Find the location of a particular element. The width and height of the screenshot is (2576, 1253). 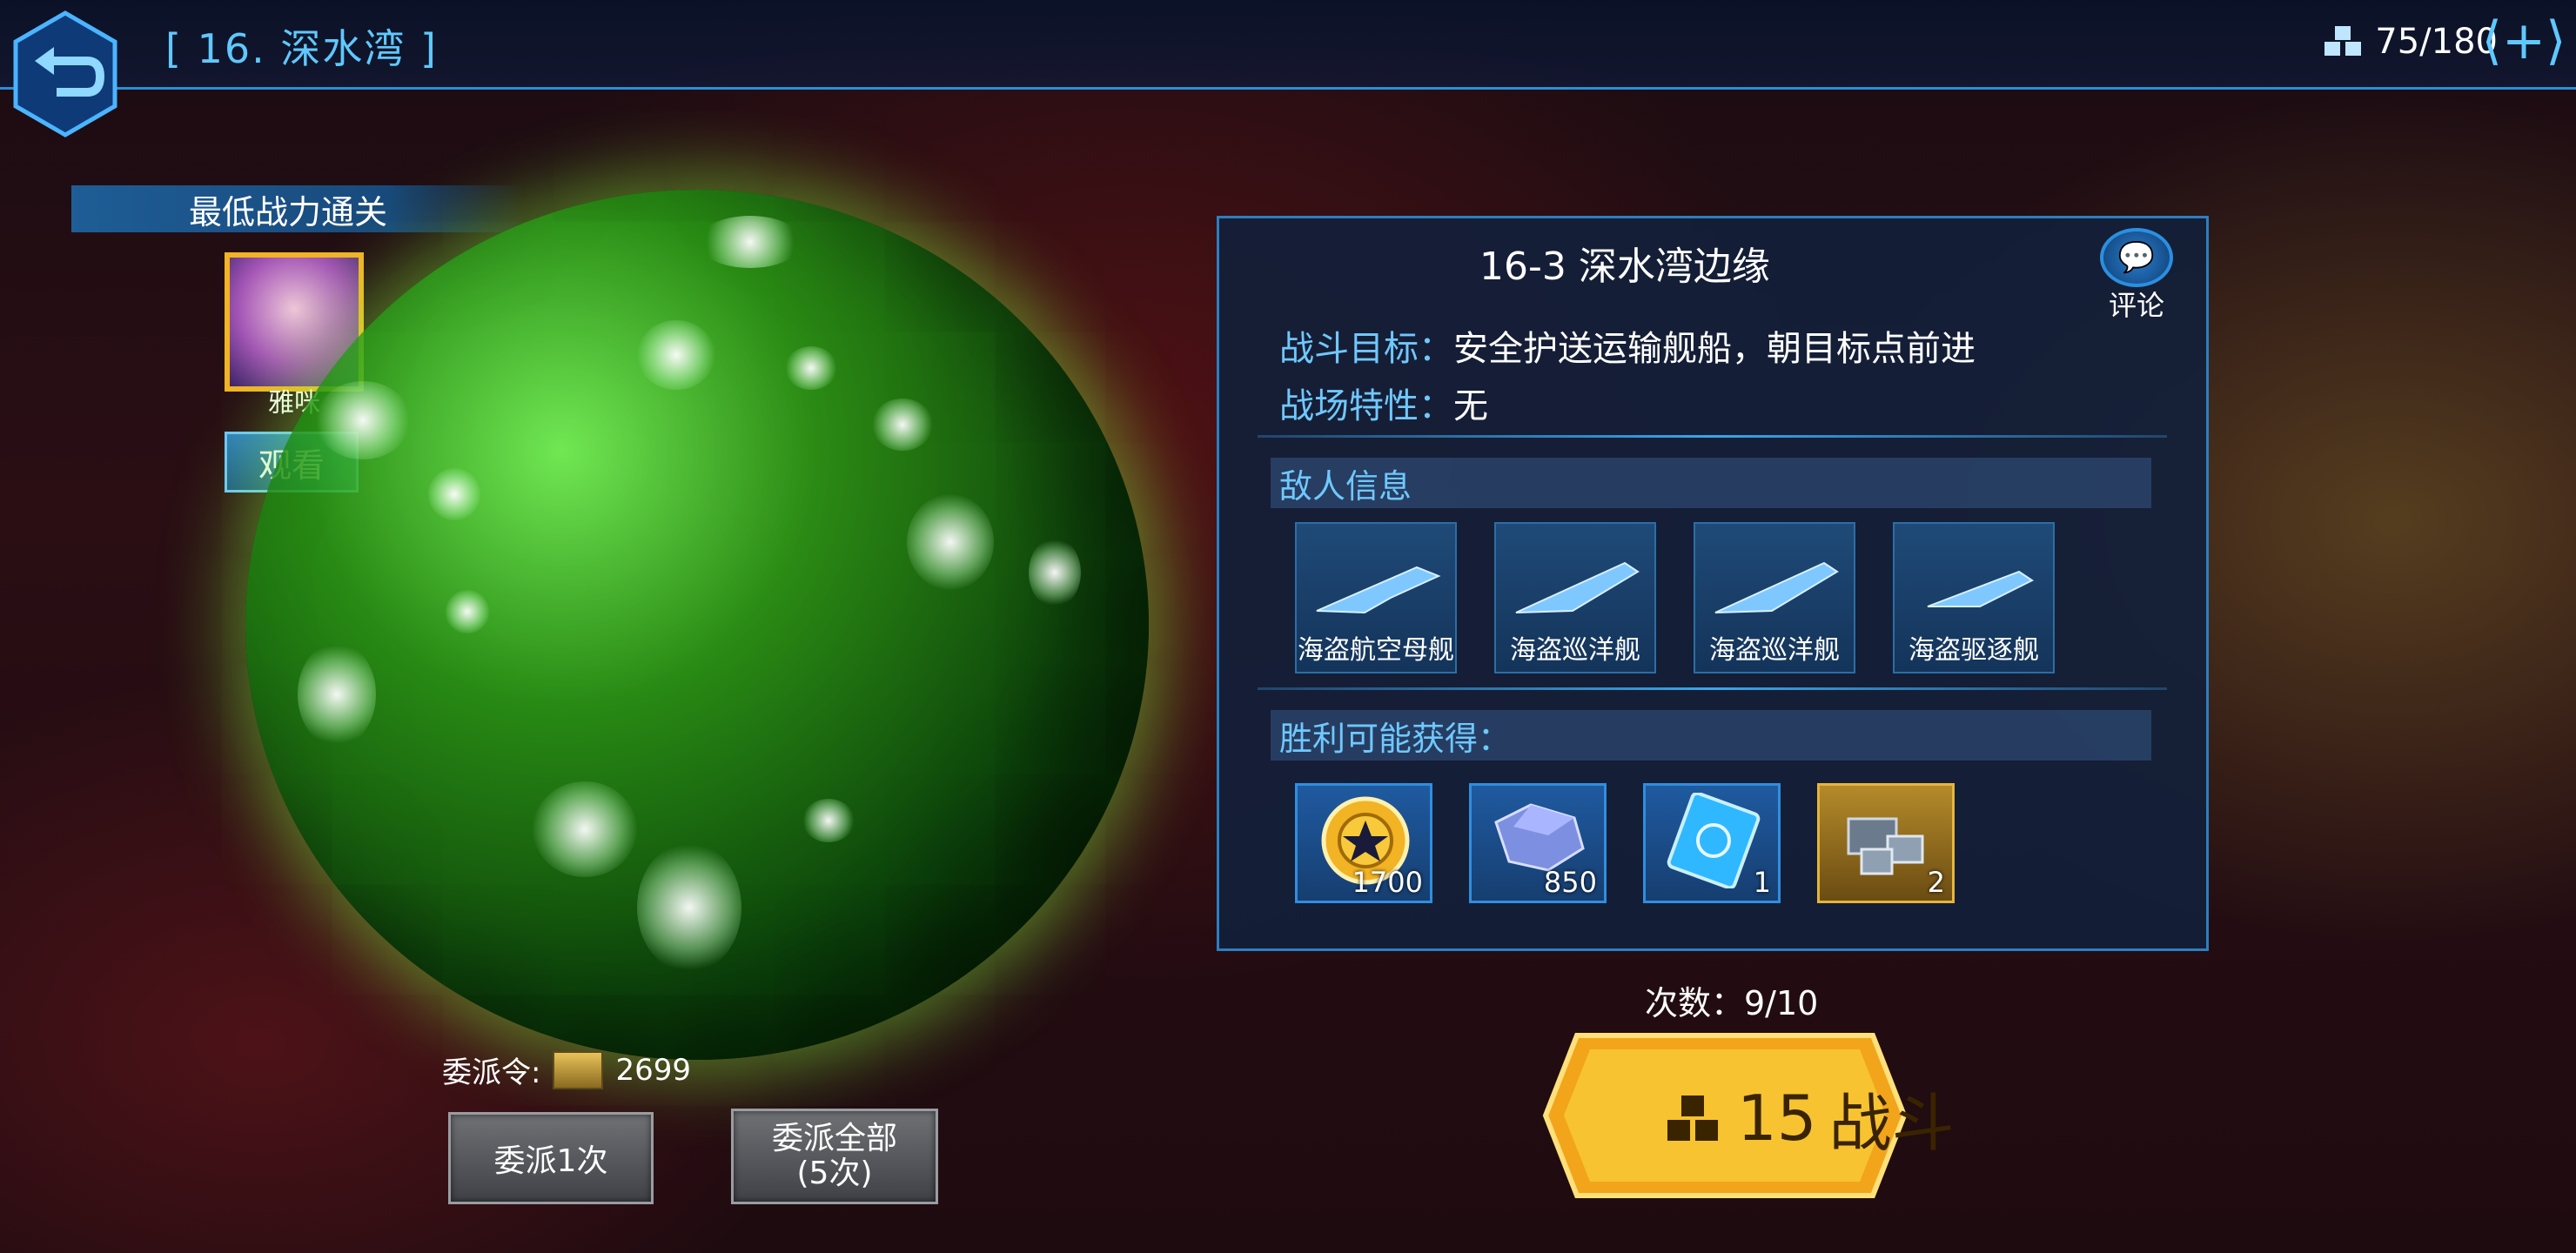

enemy-card: 海盗驱逐舰 is located at coordinates (1974, 597).